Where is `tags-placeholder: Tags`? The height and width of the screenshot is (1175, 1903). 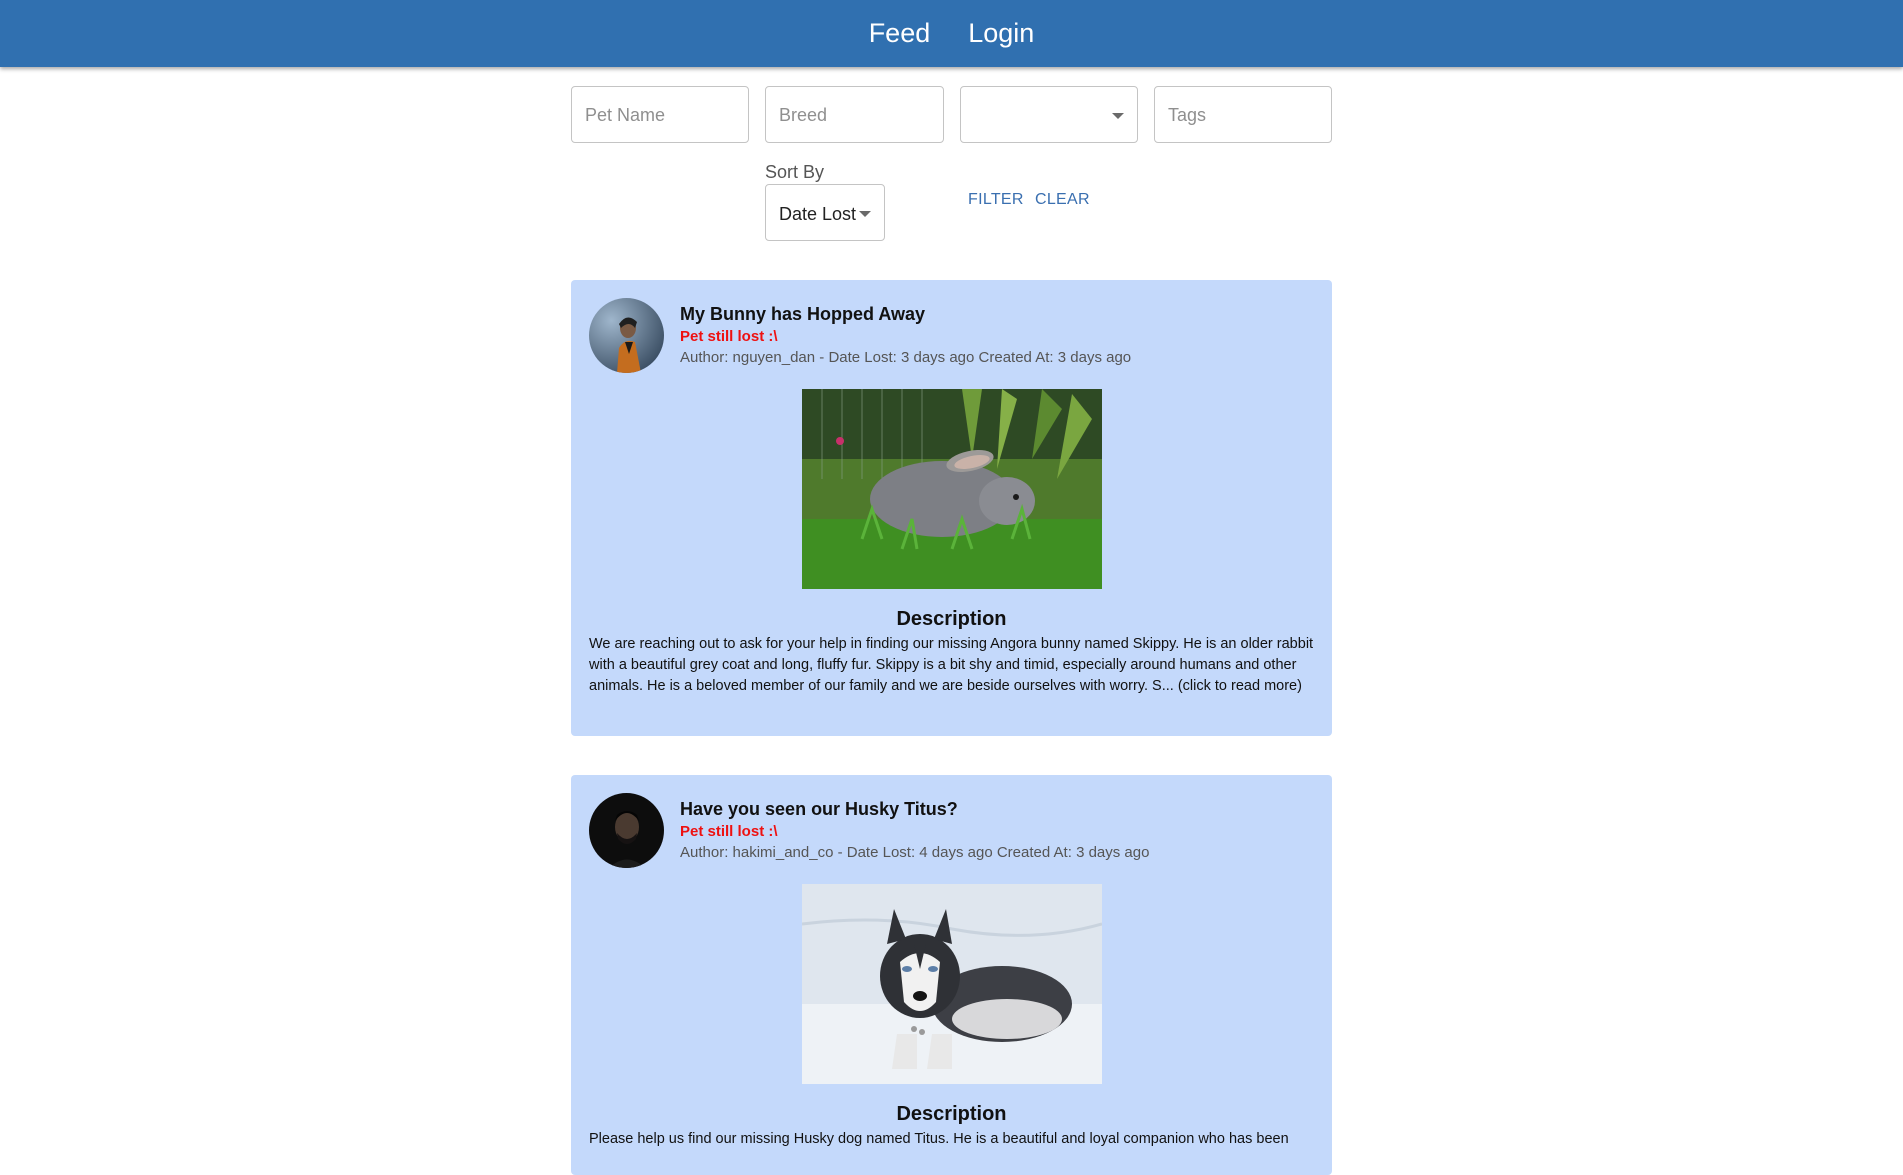 tags-placeholder: Tags is located at coordinates (1187, 115).